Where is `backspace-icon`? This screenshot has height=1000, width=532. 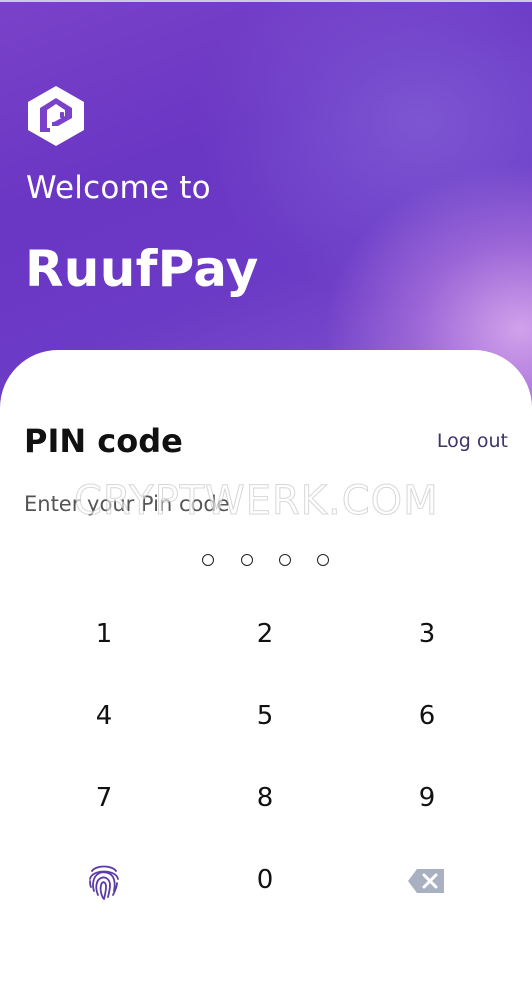 backspace-icon is located at coordinates (427, 880).